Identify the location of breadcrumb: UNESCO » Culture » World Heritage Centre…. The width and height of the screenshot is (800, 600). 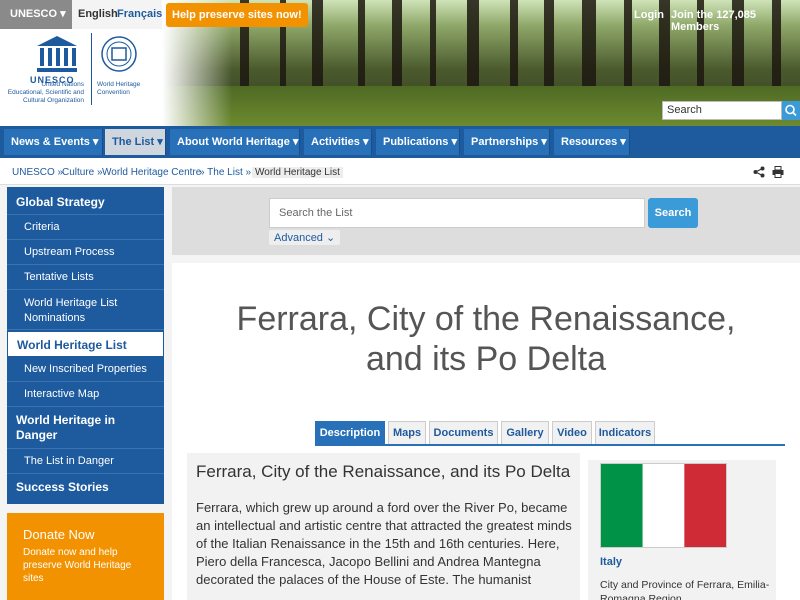
(400, 171).